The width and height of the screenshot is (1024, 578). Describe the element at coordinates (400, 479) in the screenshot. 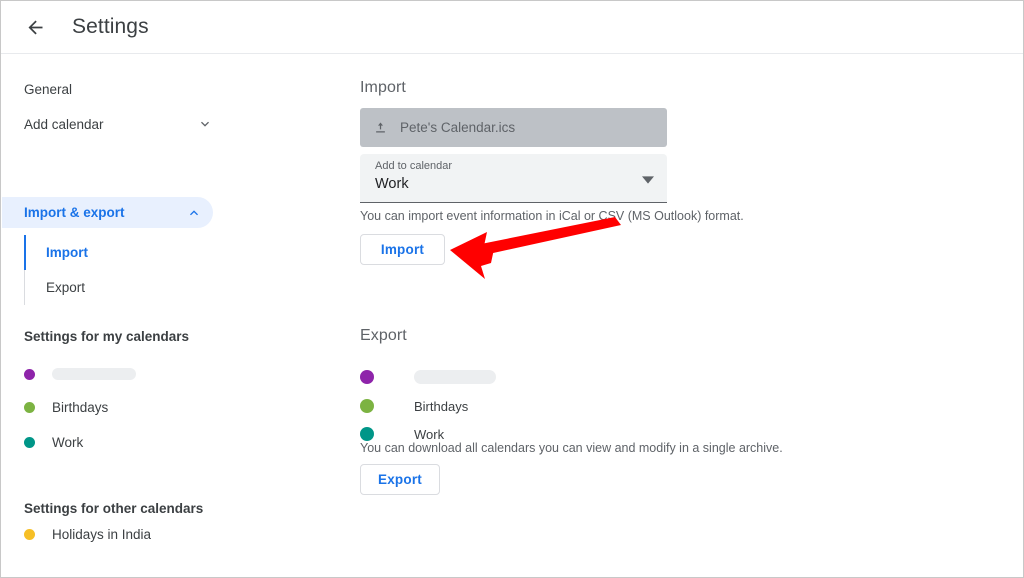

I see `export-button: Export` at that location.